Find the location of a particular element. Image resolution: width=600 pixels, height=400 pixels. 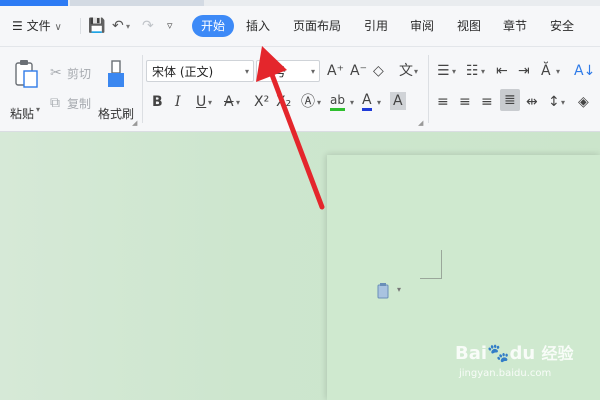

phonetic-dropdown-icon: ▾ is located at coordinates (416, 72).